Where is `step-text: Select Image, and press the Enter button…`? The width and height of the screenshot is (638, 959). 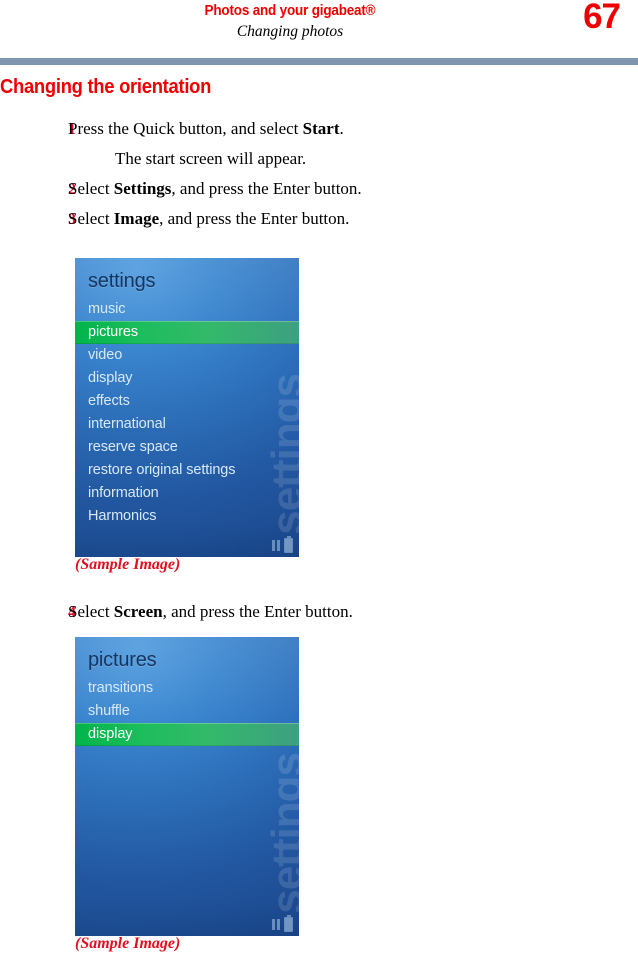 step-text: Select Image, and press the Enter button… is located at coordinates (208, 219).